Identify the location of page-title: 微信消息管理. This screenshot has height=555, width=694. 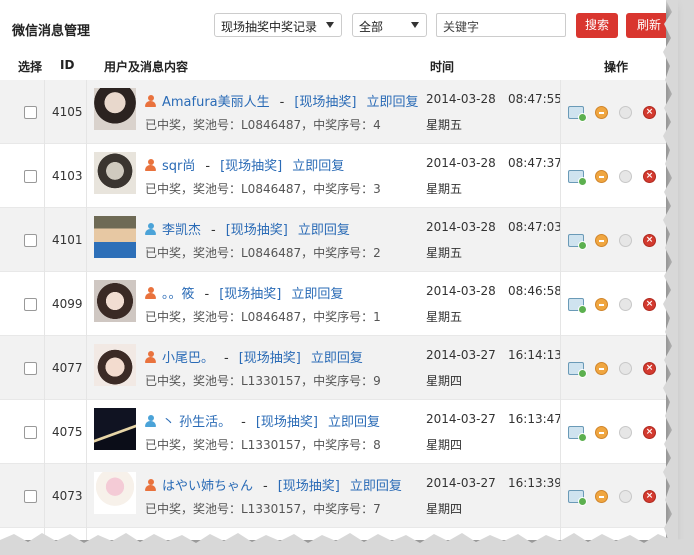
(51, 31).